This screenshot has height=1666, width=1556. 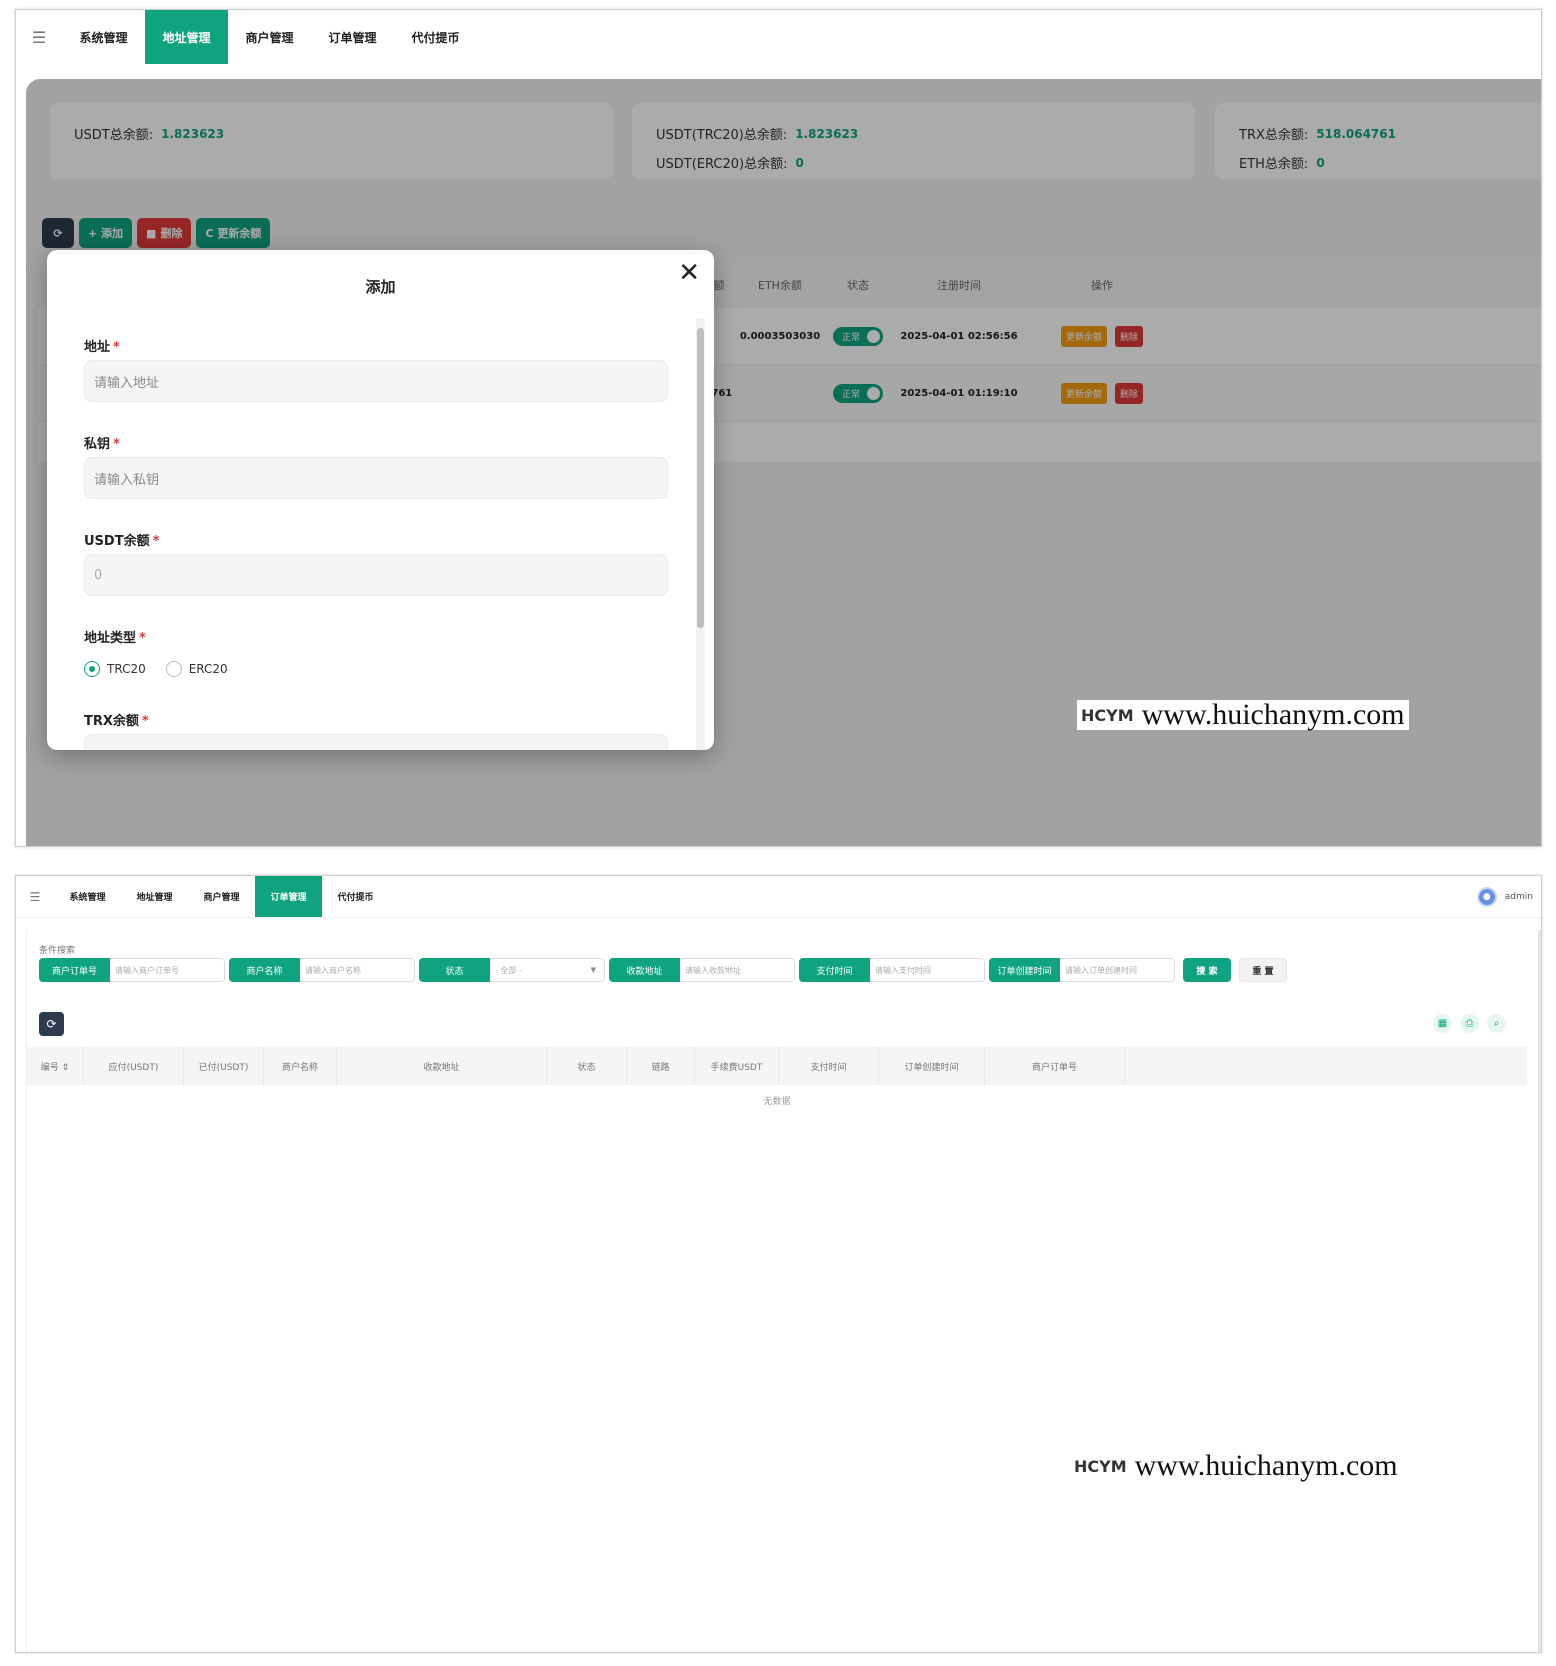 I want to click on top-nav: ☰ 系统管理 地址管理 商户管理 订单管理 代付提币, so click(x=778, y=37).